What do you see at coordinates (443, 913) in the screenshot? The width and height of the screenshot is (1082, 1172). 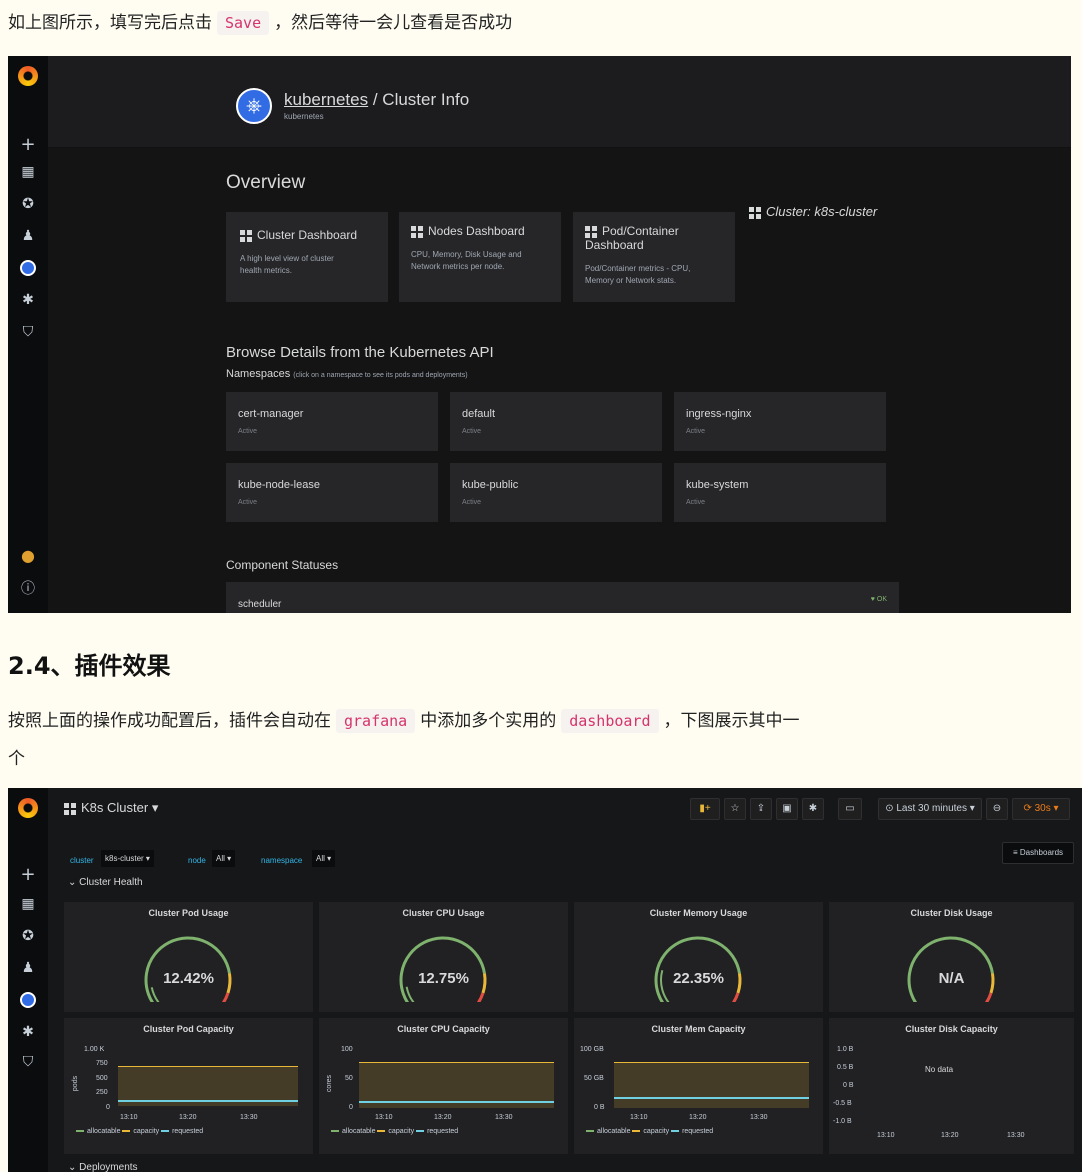 I see `panel-title: Cluster CPU Usage` at bounding box center [443, 913].